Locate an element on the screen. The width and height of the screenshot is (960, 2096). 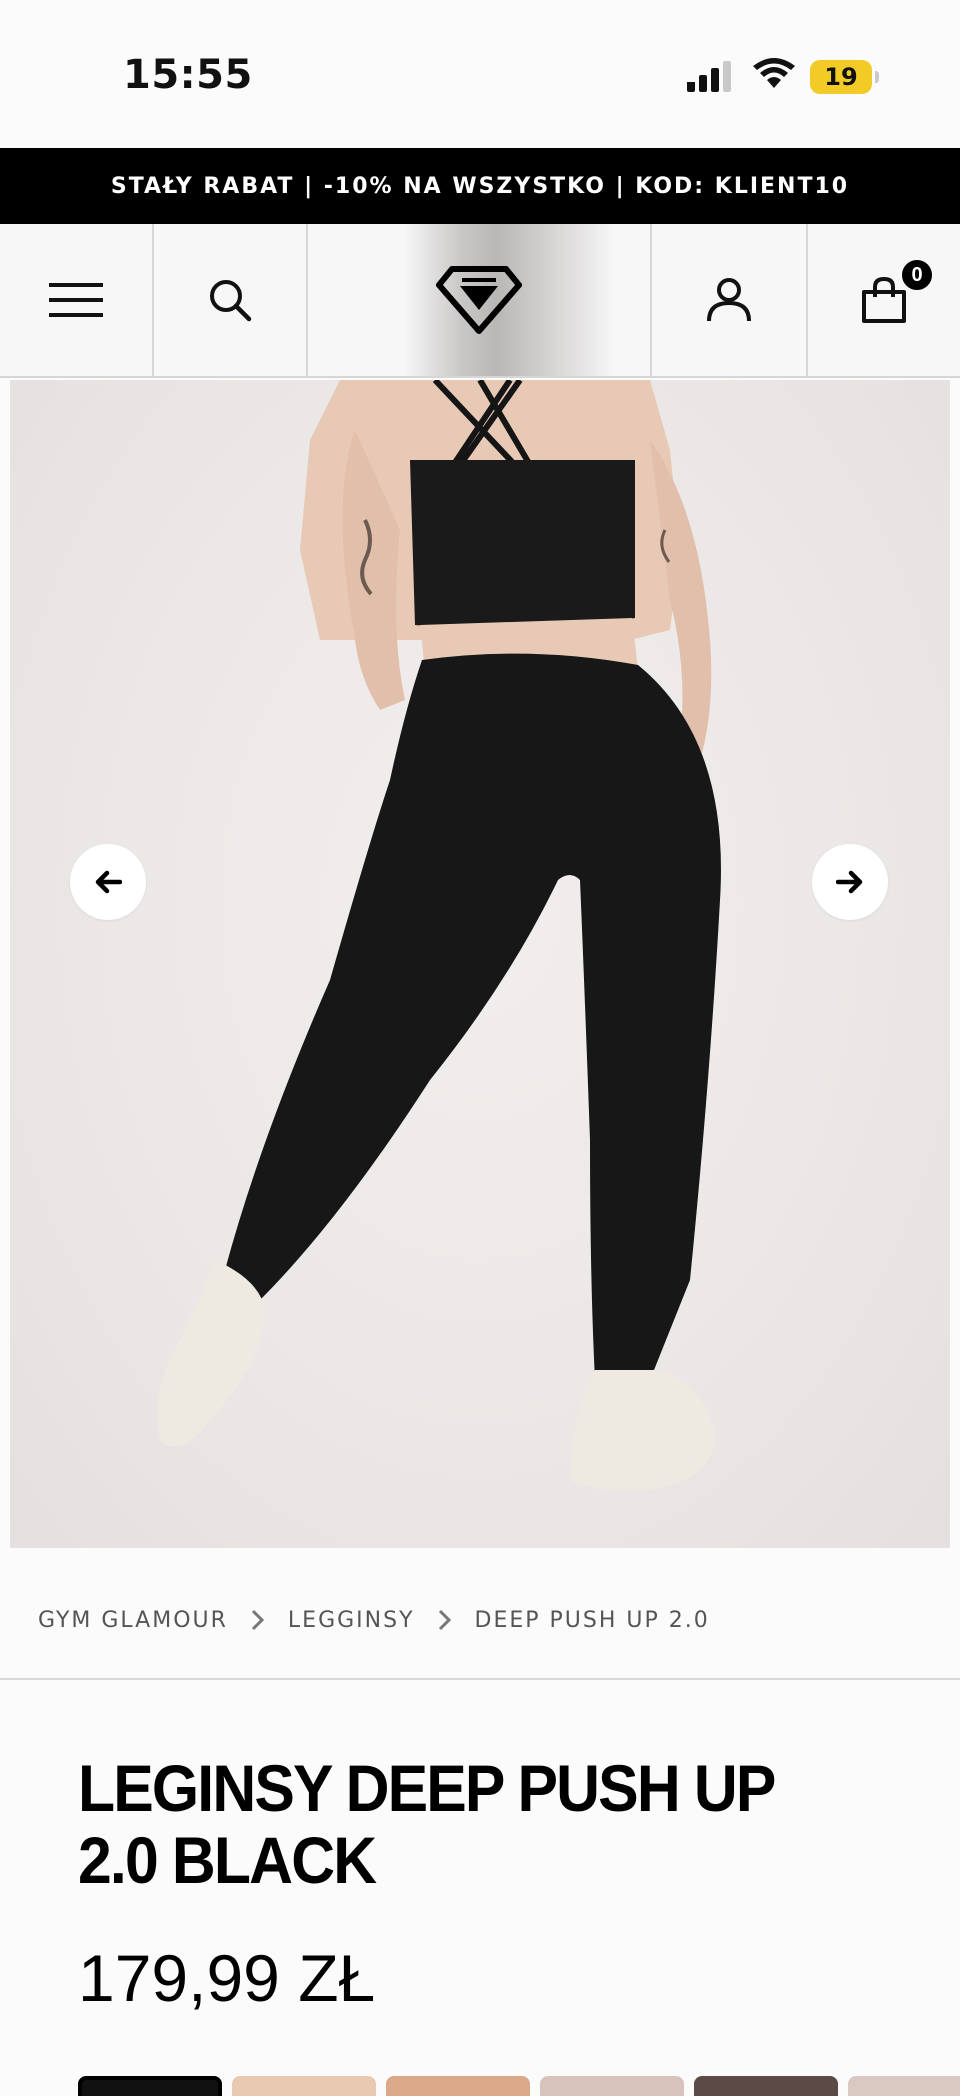
menu-button is located at coordinates (77, 300).